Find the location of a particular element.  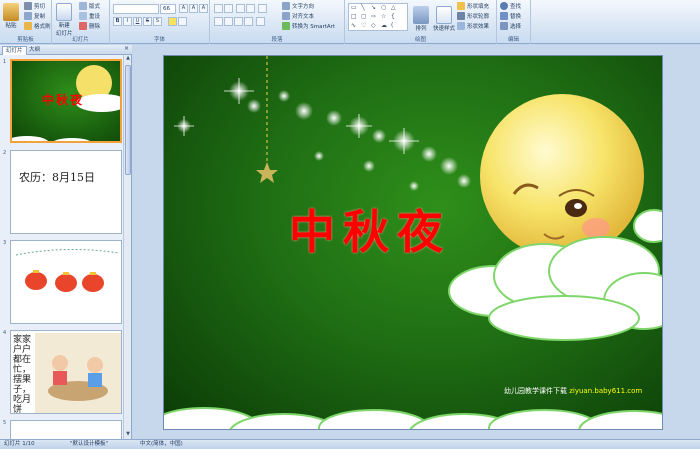

slide-title: 中秋夜 is located at coordinates (370, 229).